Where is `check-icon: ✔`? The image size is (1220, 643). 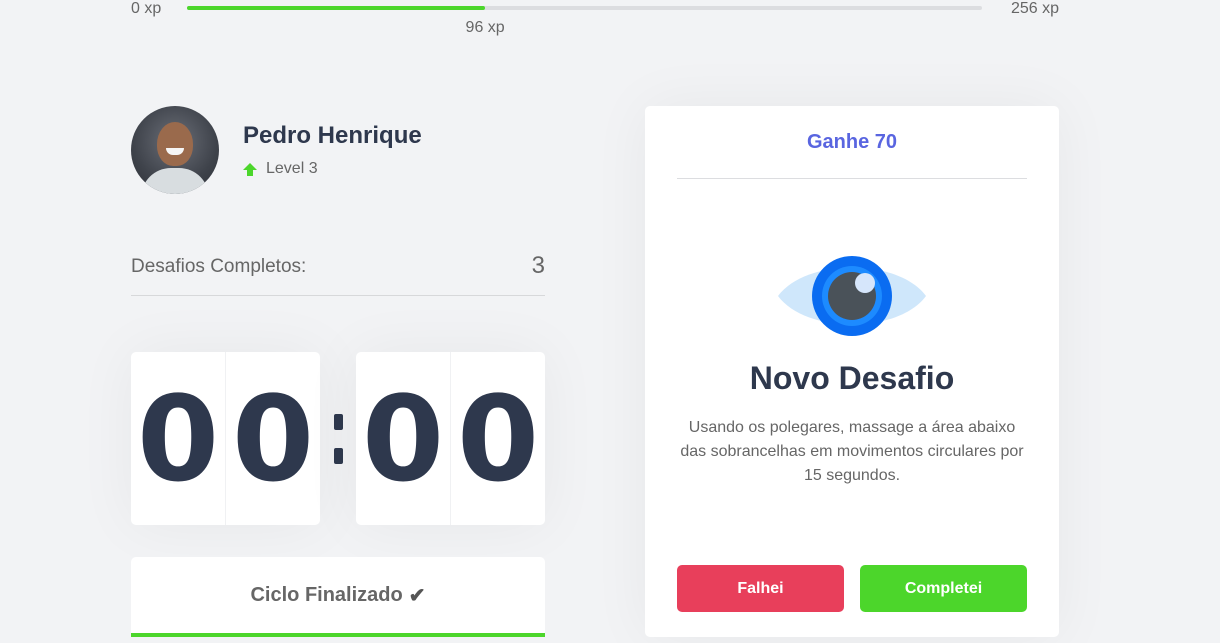
check-icon: ✔ is located at coordinates (417, 595).